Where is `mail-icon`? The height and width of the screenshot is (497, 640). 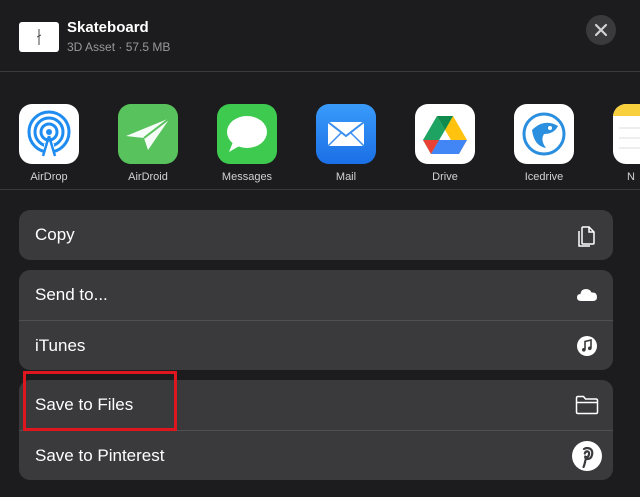 mail-icon is located at coordinates (346, 134).